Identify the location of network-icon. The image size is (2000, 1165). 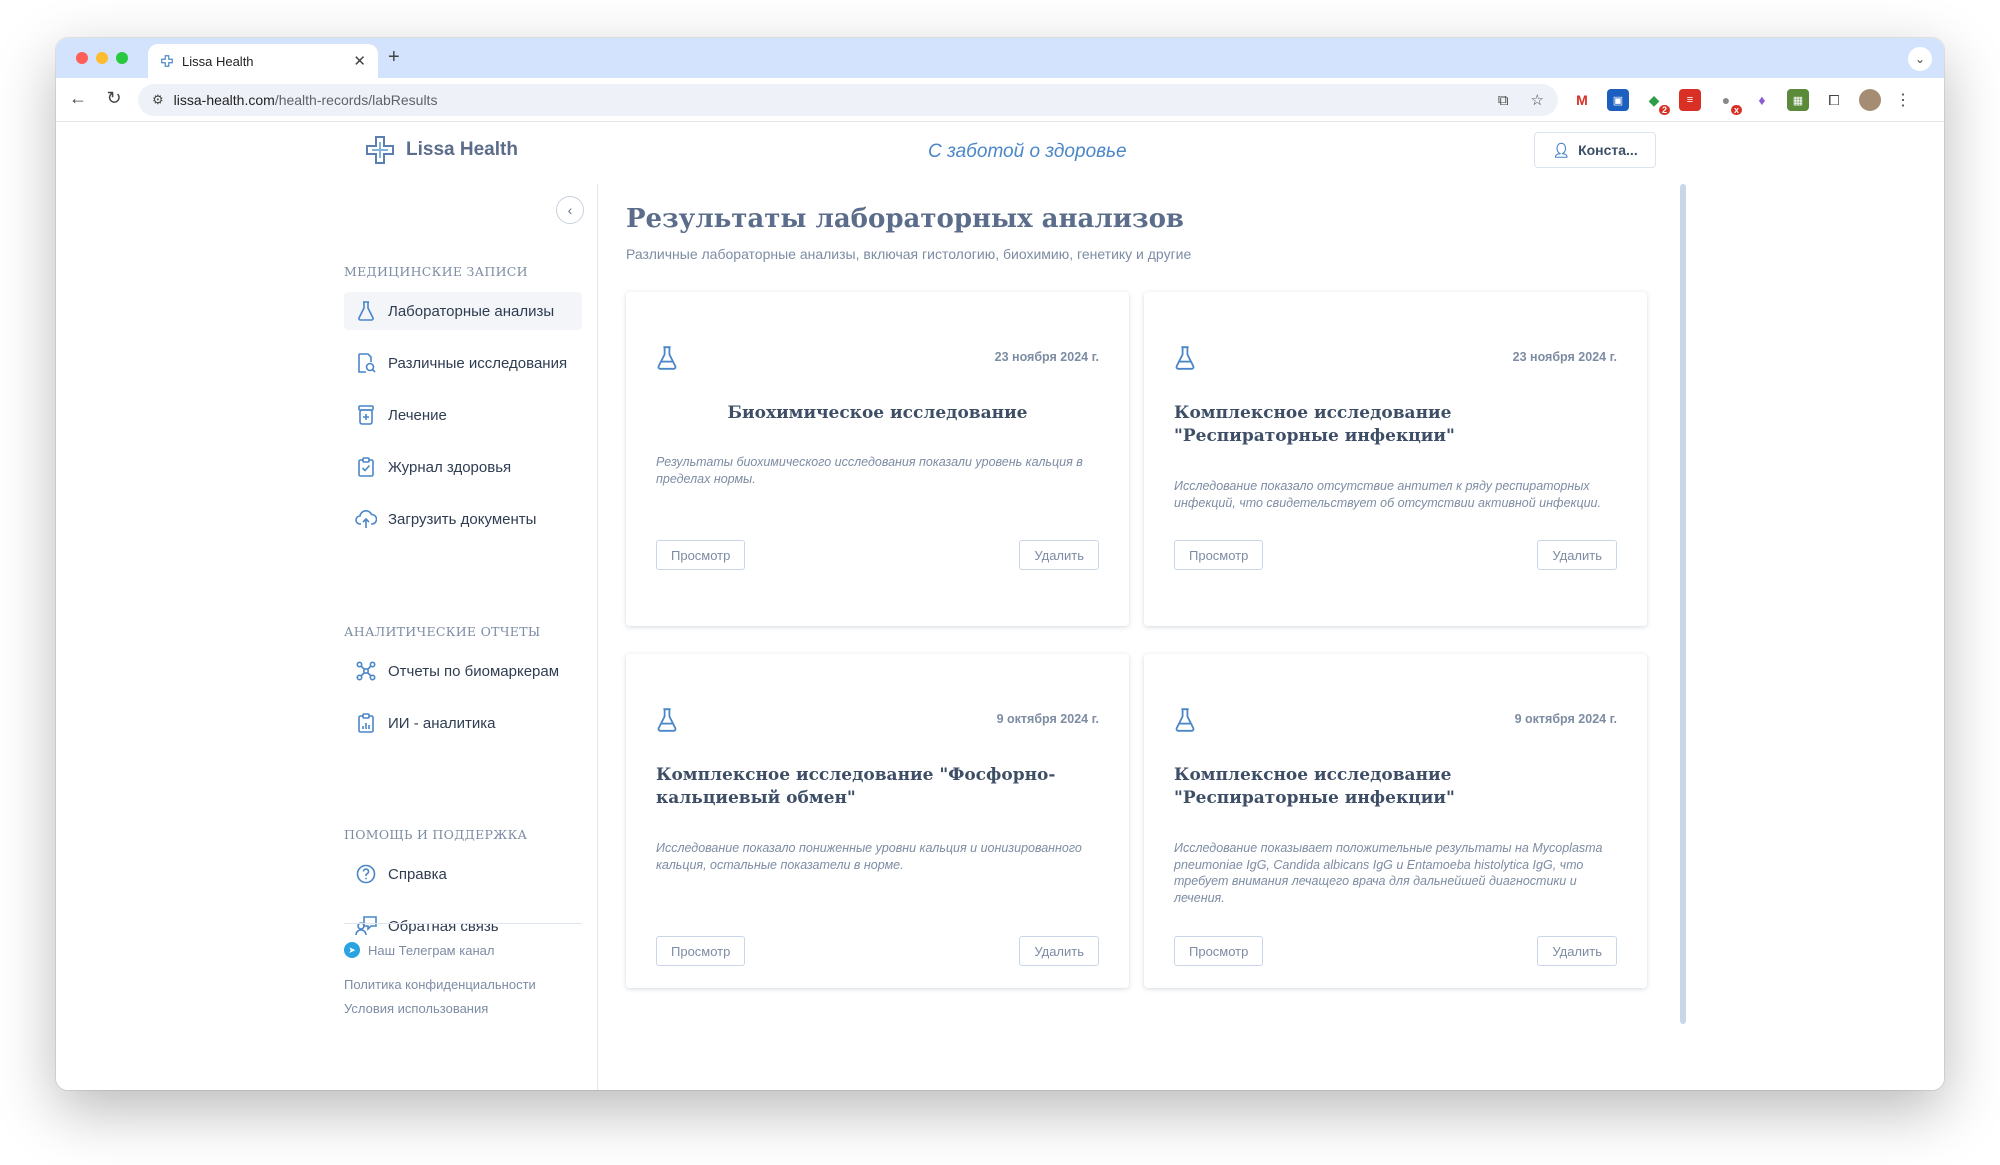
(366, 671).